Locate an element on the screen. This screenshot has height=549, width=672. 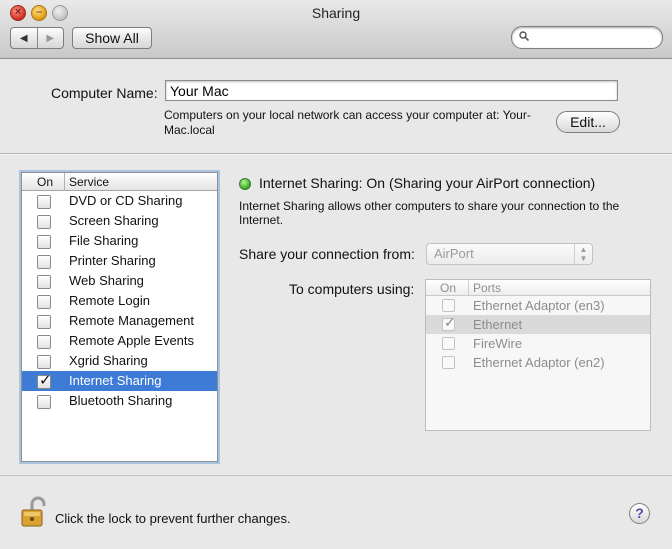
lock-icon is located at coordinates (33, 512).